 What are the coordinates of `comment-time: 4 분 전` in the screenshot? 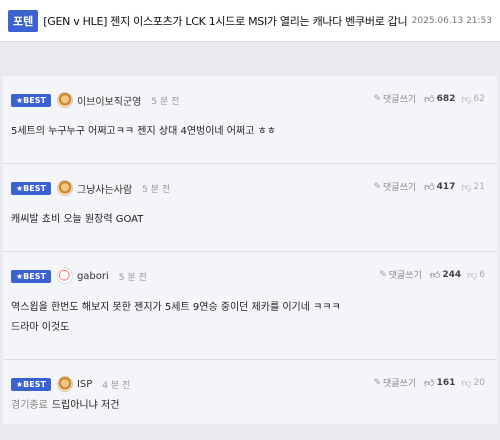 It's located at (116, 385).